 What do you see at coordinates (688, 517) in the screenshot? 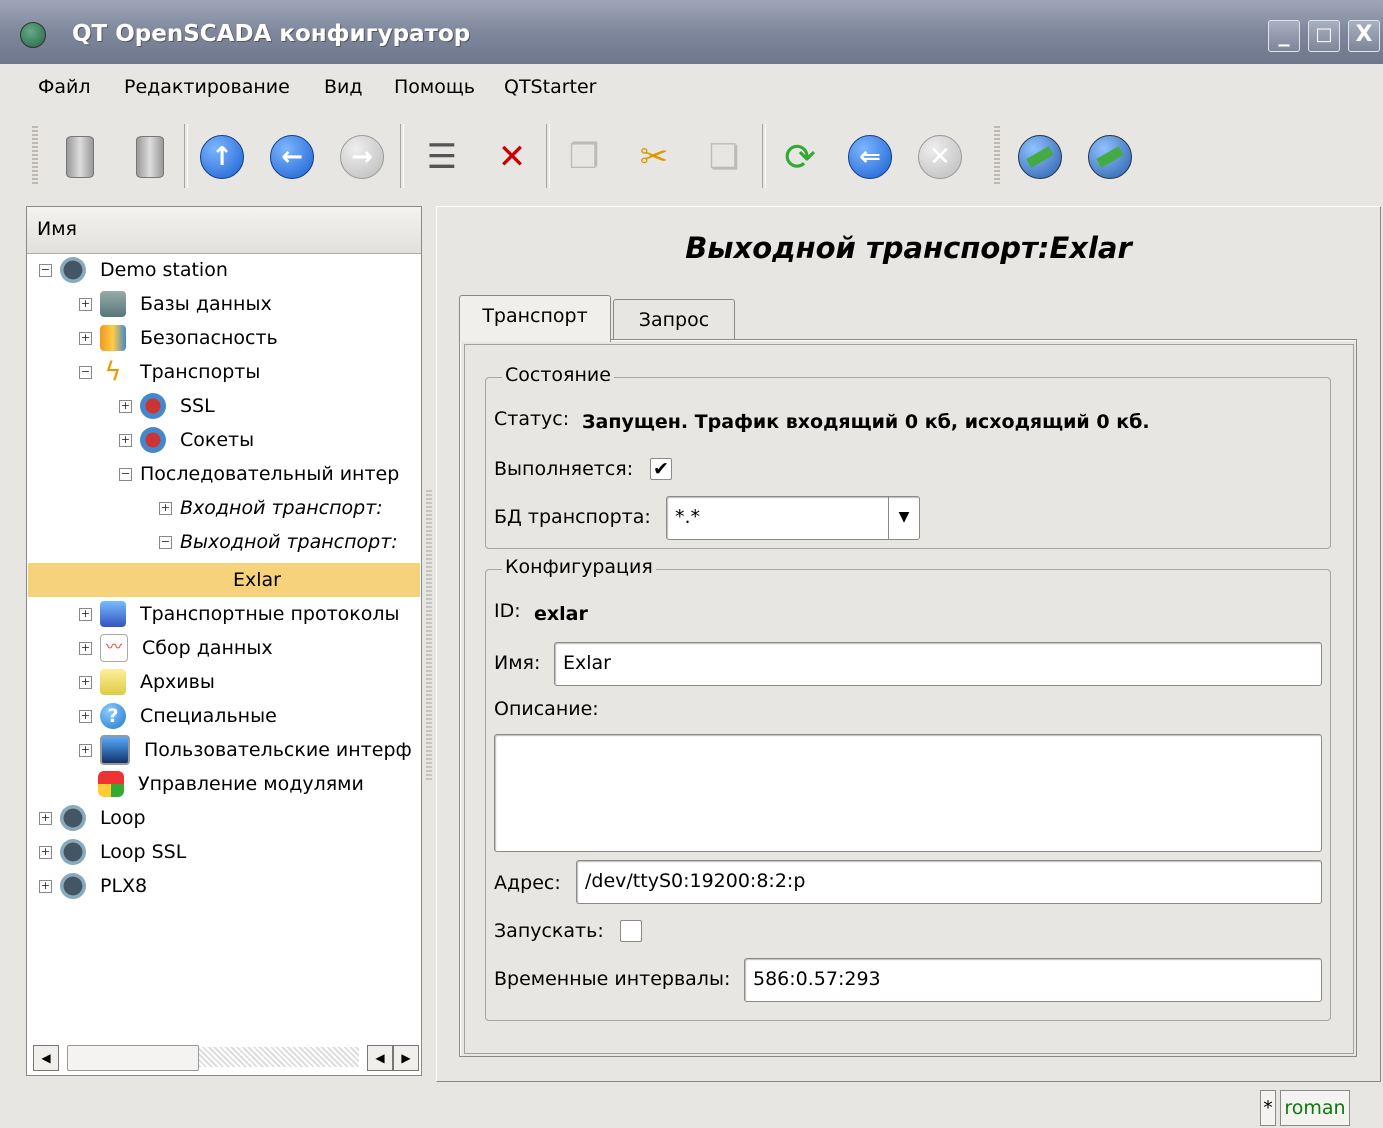
I see `db-select-value: *.*` at bounding box center [688, 517].